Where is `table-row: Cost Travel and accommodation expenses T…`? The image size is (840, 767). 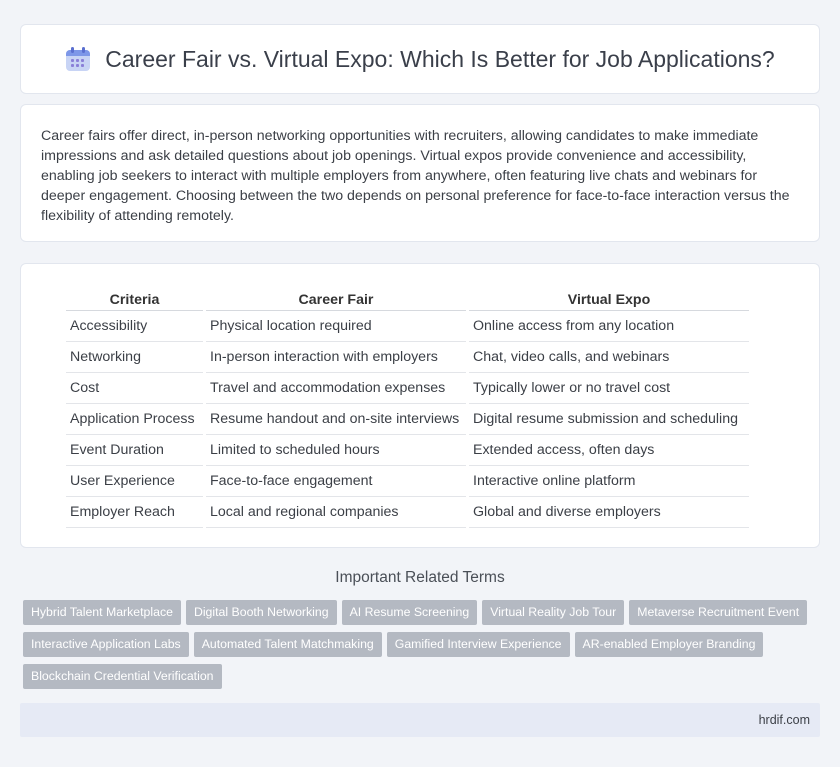 table-row: Cost Travel and accommodation expenses T… is located at coordinates (407, 388).